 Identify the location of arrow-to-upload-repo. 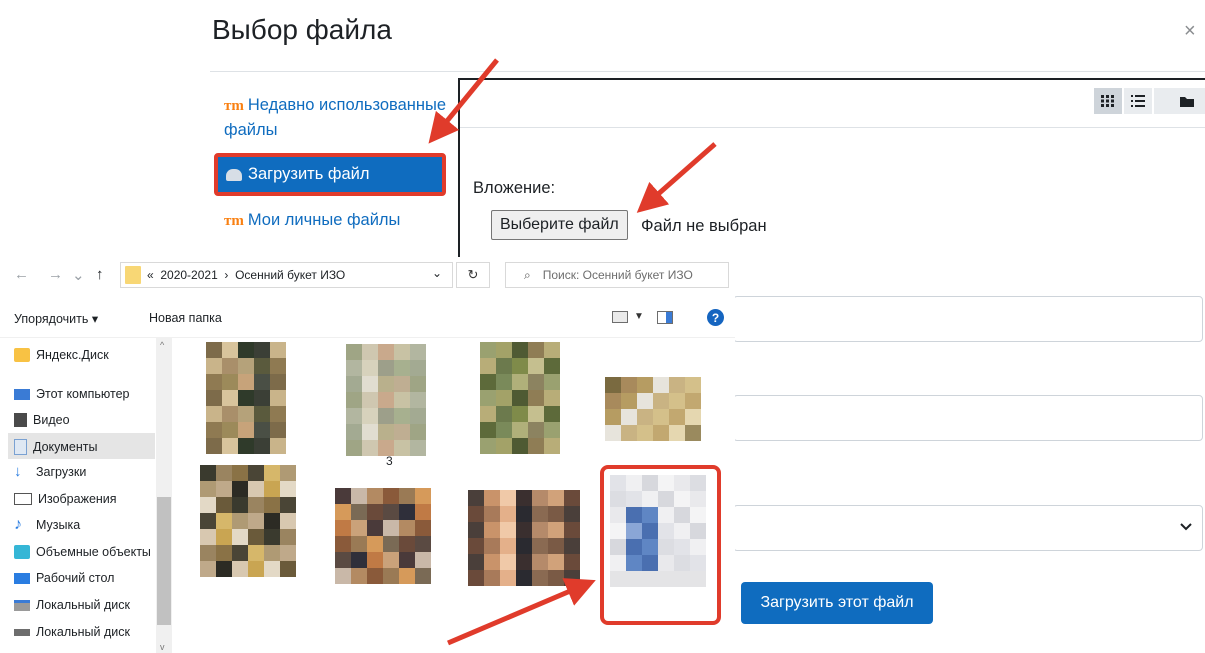
(463, 101).